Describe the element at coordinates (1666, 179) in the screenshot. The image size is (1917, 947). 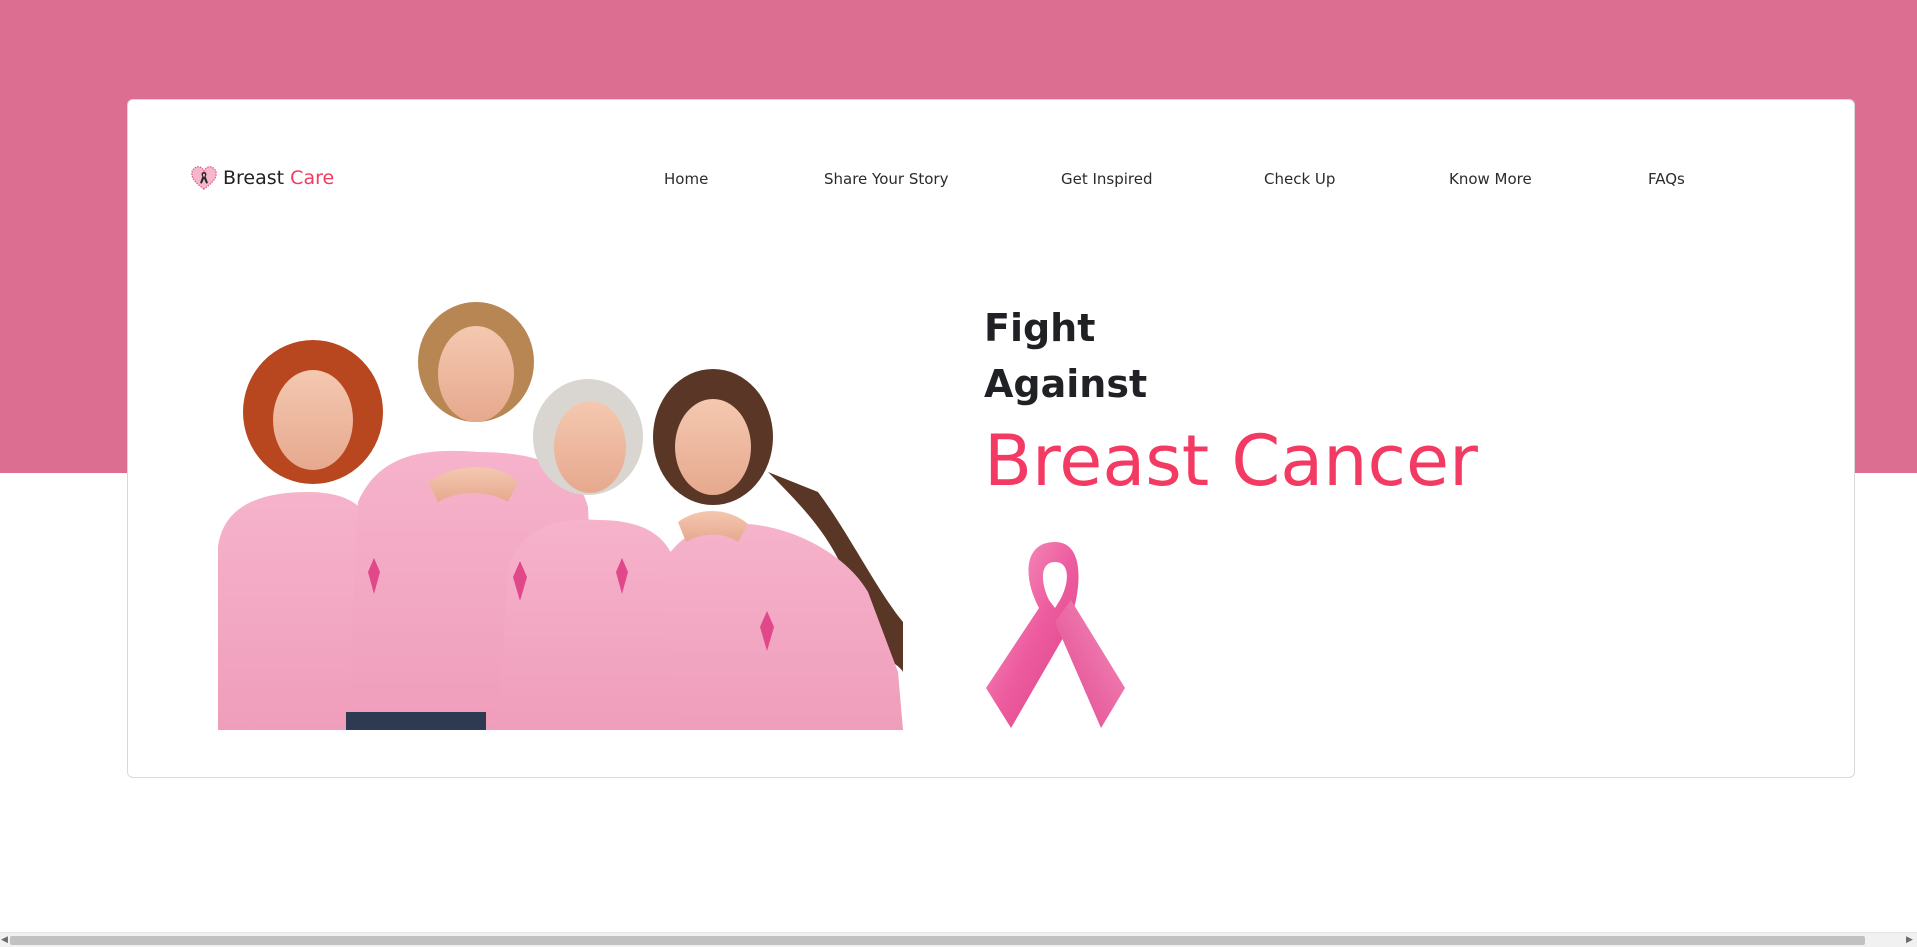
I see `nav-faqs: FAQs` at that location.